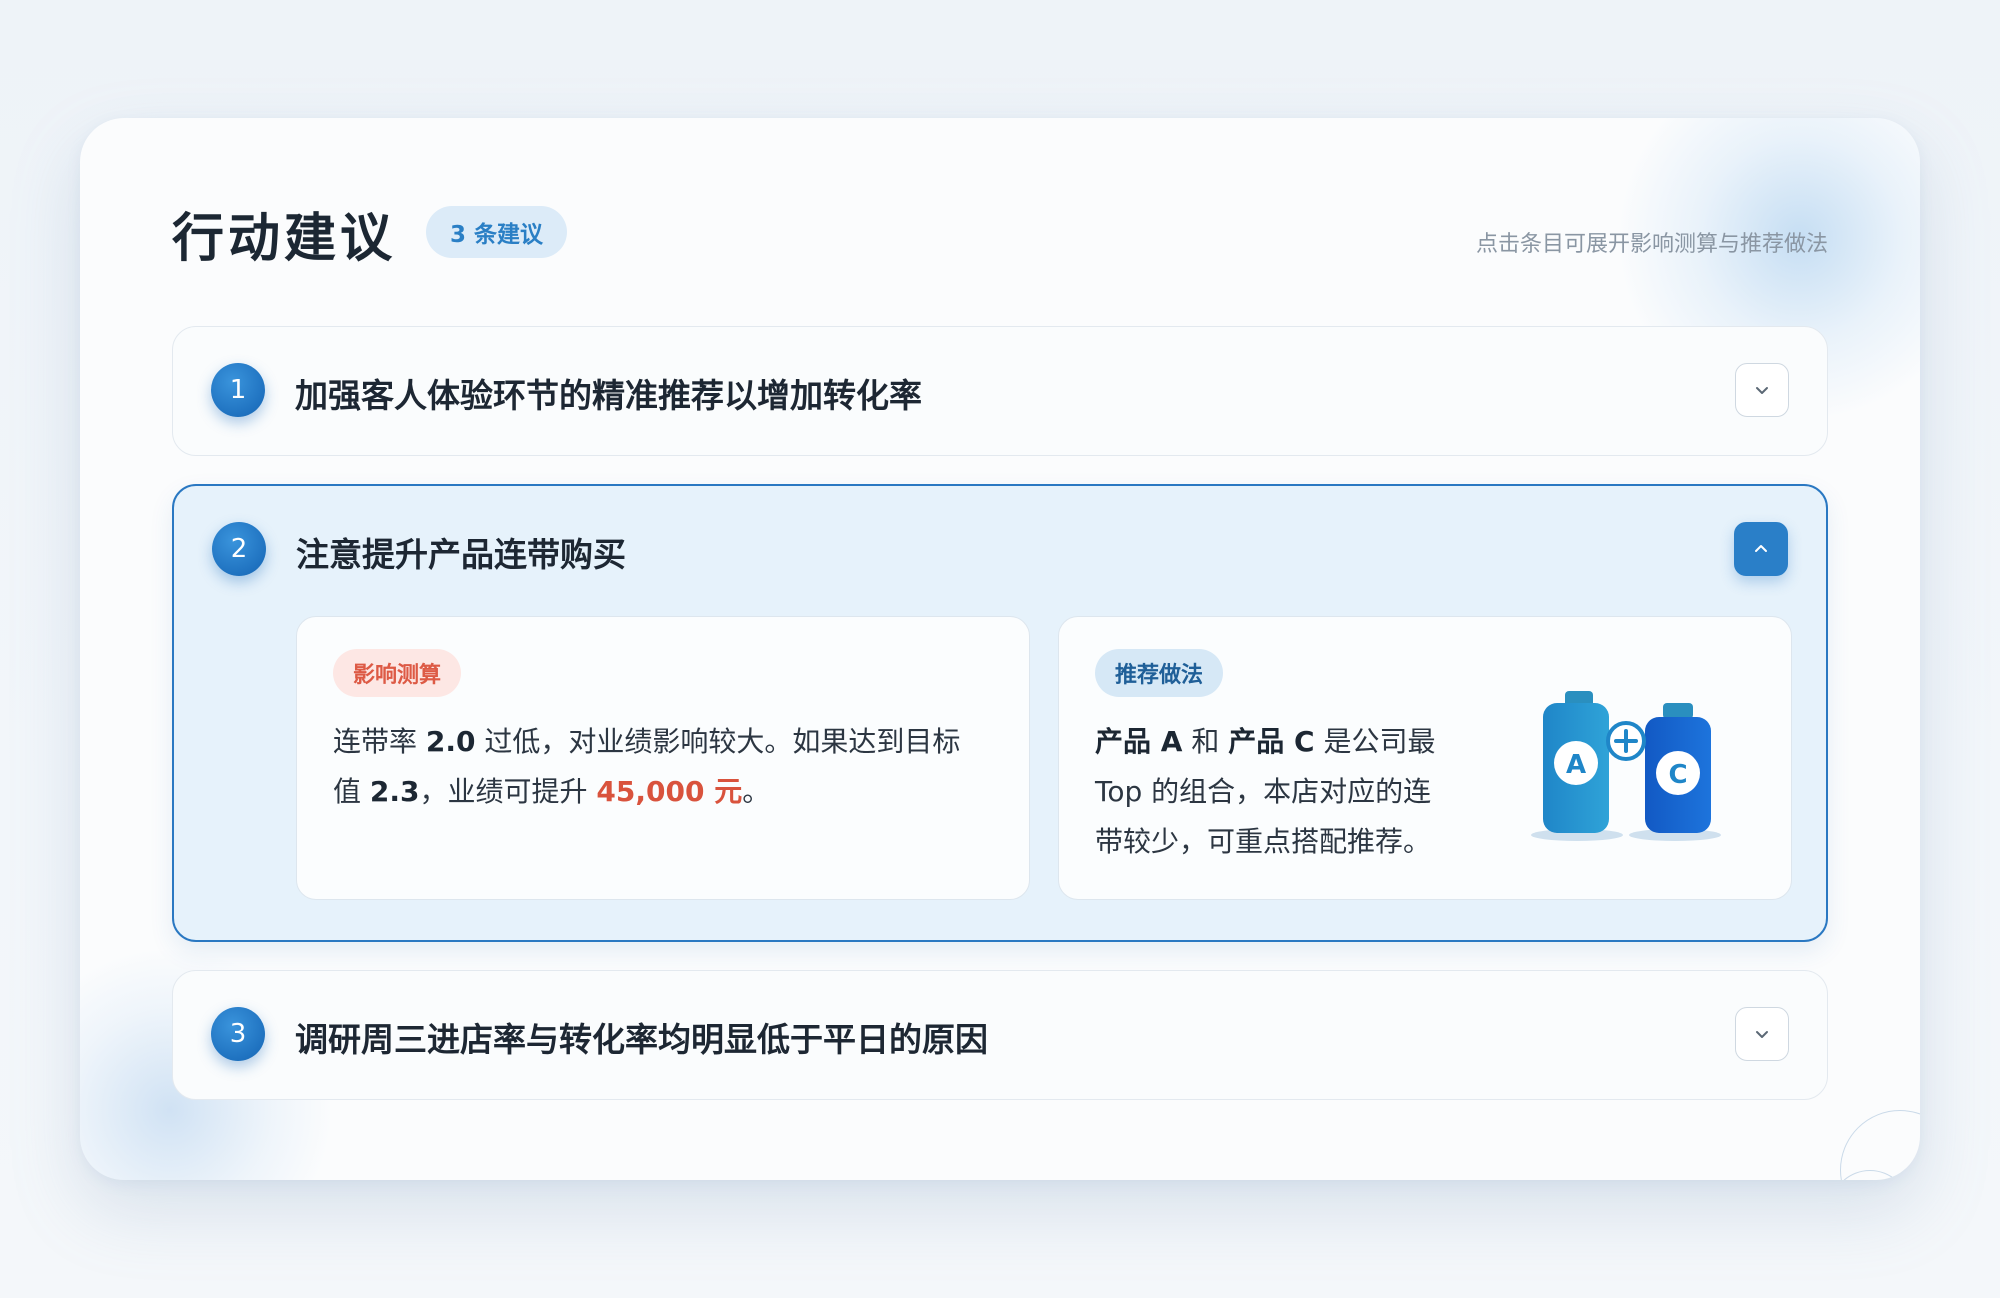 This screenshot has width=2000, height=1298. I want to click on text-segment: 和, so click(1205, 741).